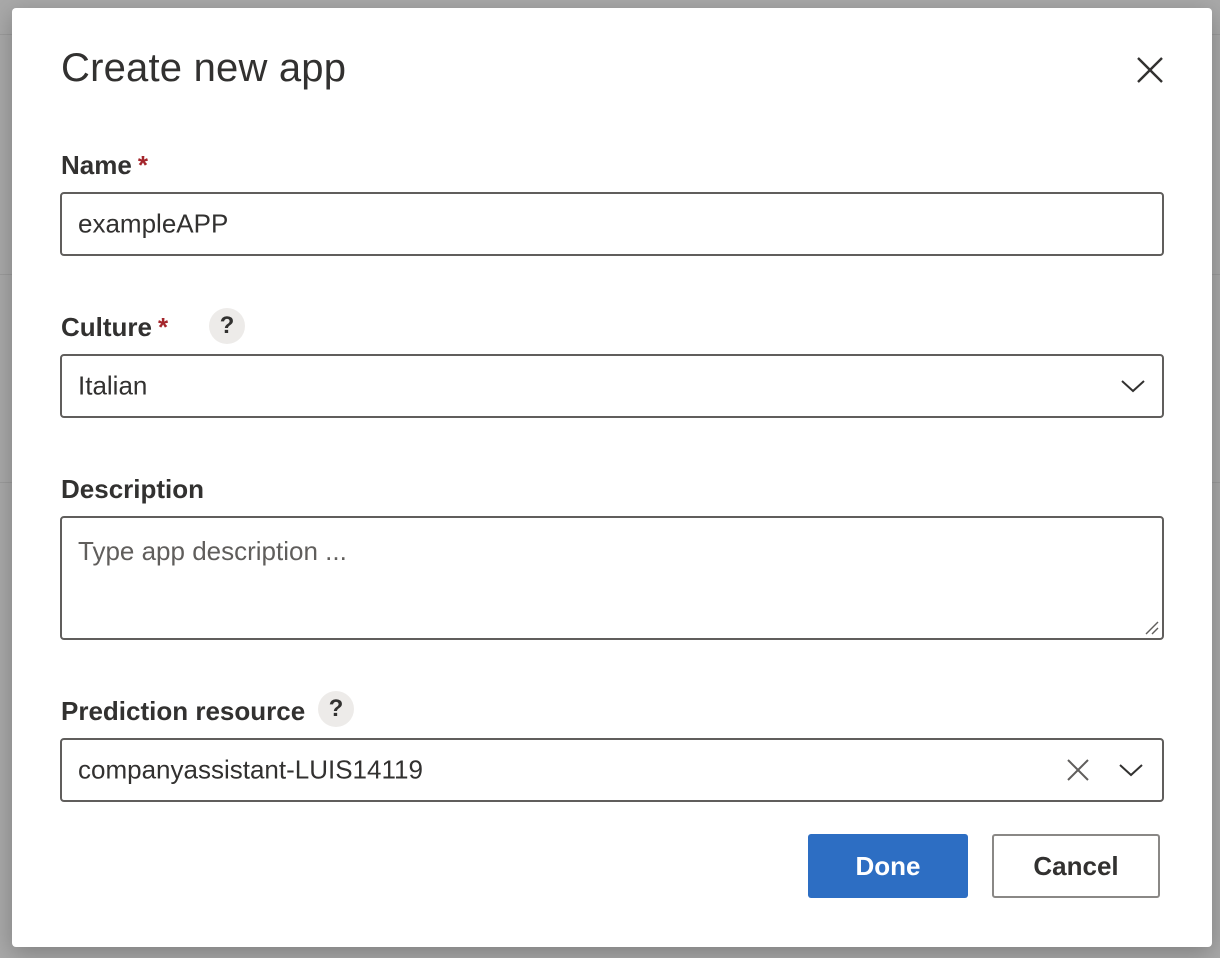  Describe the element at coordinates (888, 866) in the screenshot. I see `done-button: Done` at that location.